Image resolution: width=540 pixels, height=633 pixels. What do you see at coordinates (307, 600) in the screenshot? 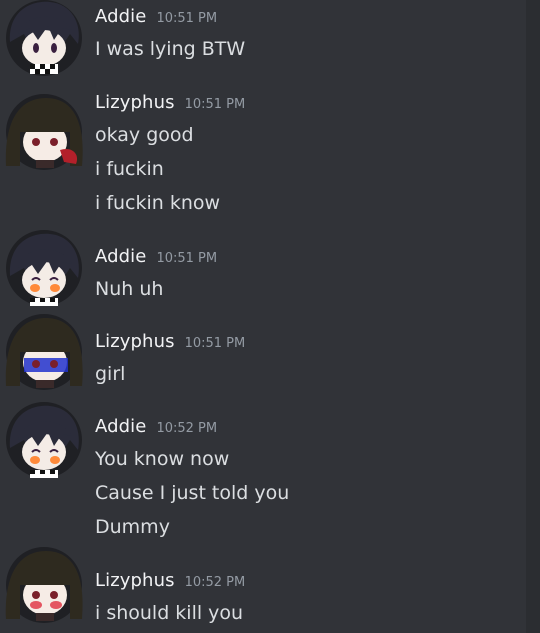
I see `message-group: Lizyphus 10:52 PM i should kill you` at bounding box center [307, 600].